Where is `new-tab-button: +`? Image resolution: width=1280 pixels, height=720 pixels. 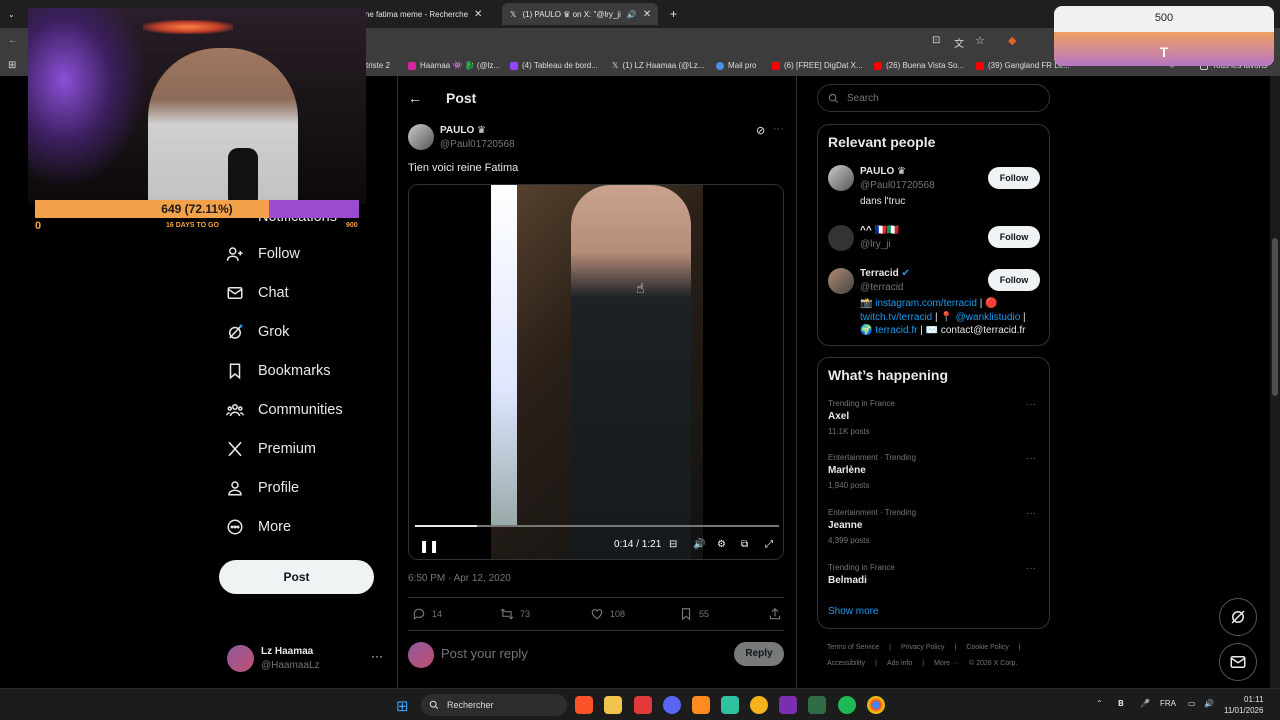 new-tab-button: + is located at coordinates (672, 14).